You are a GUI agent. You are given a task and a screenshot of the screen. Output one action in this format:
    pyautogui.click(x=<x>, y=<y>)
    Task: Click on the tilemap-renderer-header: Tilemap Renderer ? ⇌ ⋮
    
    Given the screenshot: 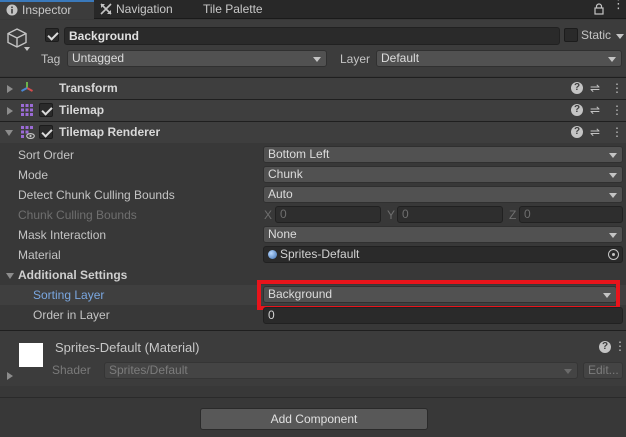 What is the action you would take?
    pyautogui.click(x=313, y=132)
    